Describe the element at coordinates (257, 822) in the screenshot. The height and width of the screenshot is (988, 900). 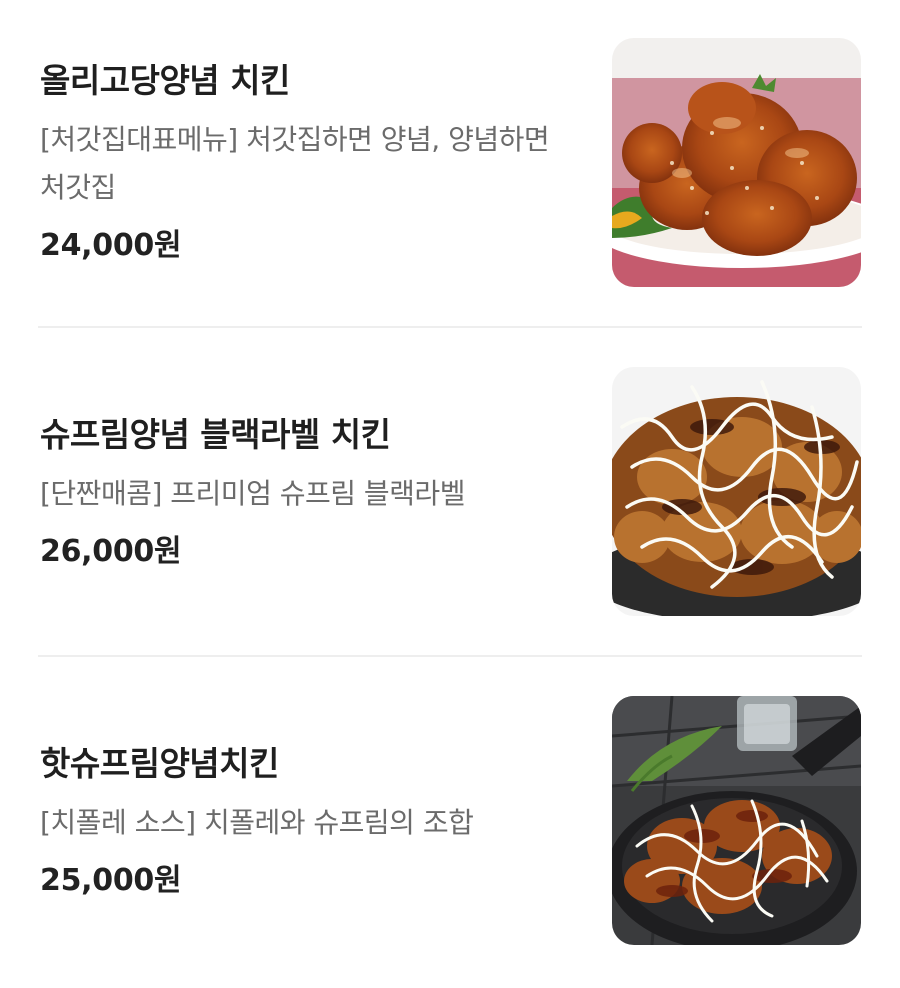
I see `menu-item-description: [치폴레 소스] 치폴레와 슈프림의 조합` at that location.